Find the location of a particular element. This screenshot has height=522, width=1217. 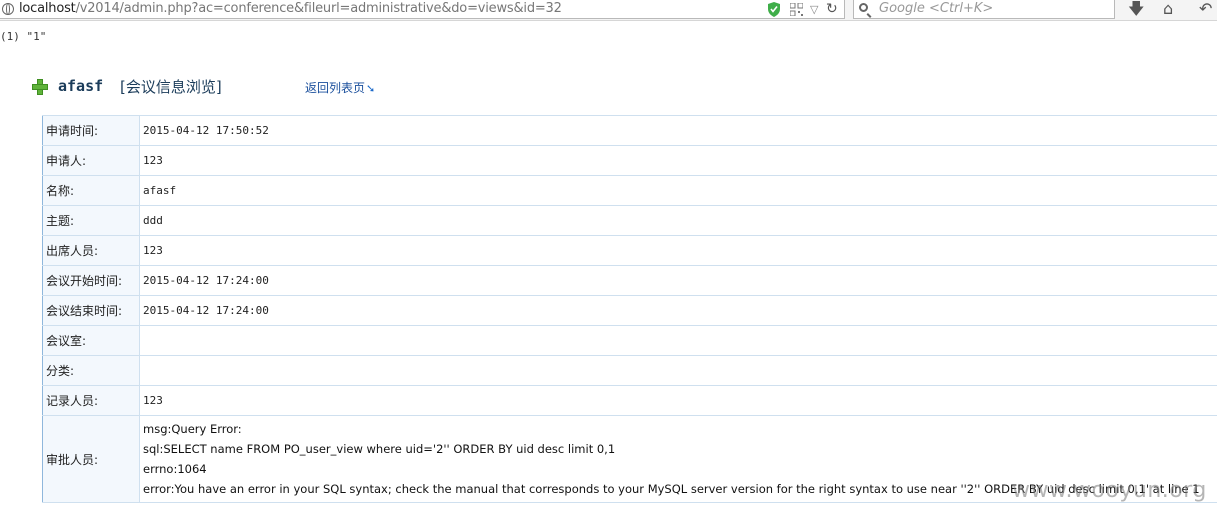

field-label: 会议室: is located at coordinates (91, 340).